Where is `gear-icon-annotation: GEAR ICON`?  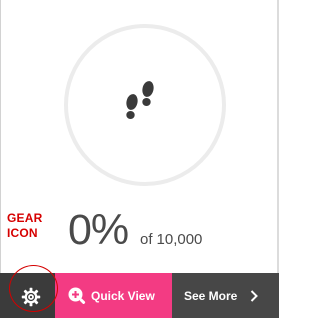 gear-icon-annotation: GEAR ICON is located at coordinates (31, 226).